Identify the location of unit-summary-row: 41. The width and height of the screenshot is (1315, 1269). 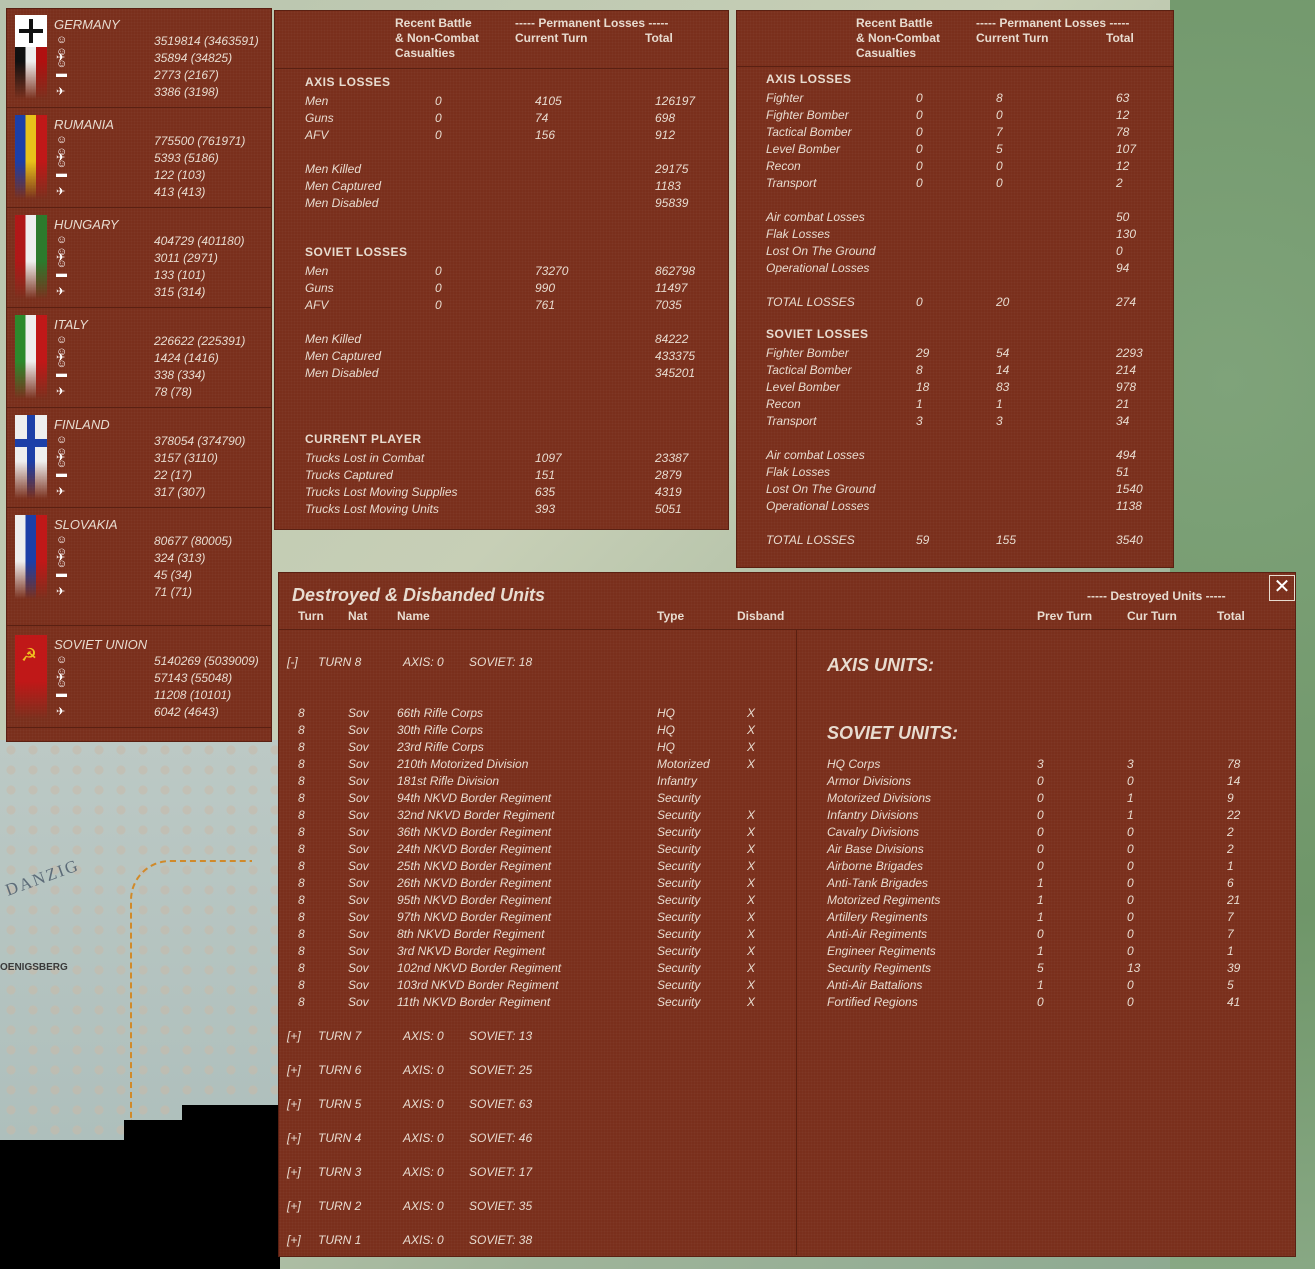
(1234, 1002).